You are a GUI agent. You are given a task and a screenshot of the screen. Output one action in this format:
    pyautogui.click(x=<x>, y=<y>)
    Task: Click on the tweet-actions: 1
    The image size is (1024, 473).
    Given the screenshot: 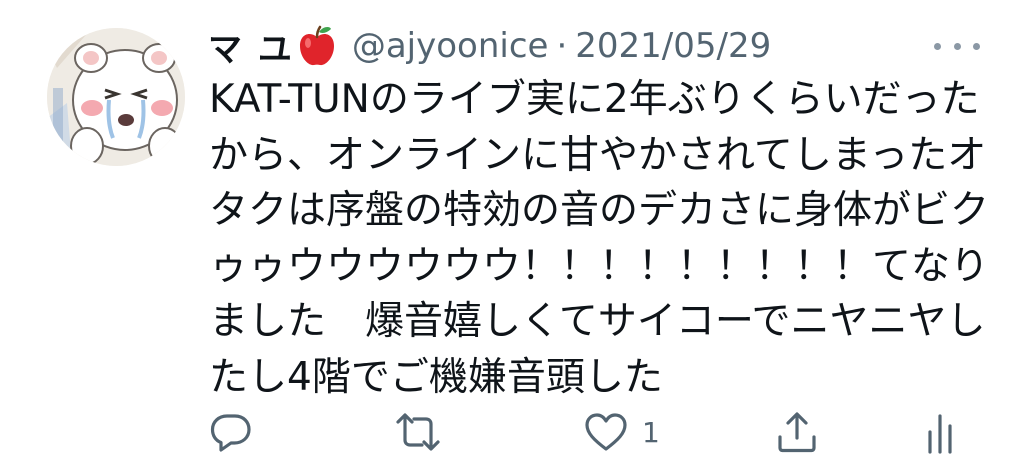 What is the action you would take?
    pyautogui.click(x=512, y=432)
    